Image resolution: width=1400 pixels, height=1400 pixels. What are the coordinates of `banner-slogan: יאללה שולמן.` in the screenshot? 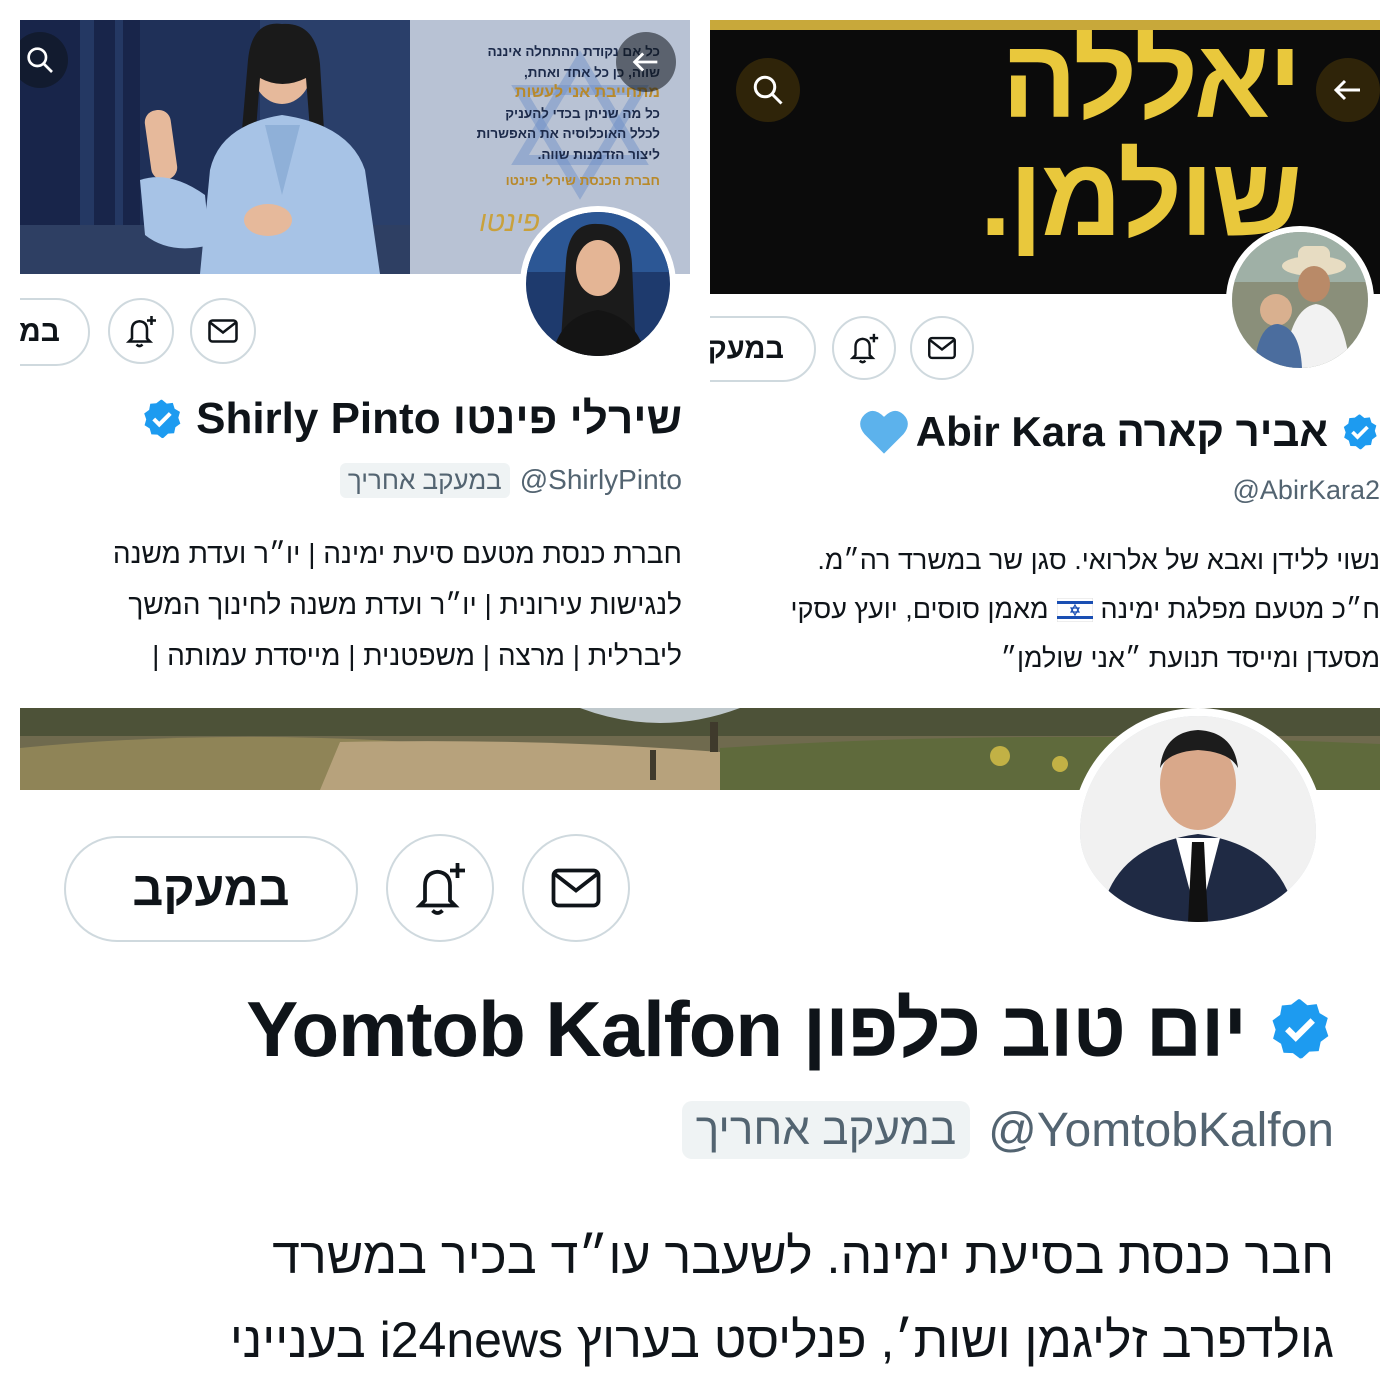 It's located at (1140, 139).